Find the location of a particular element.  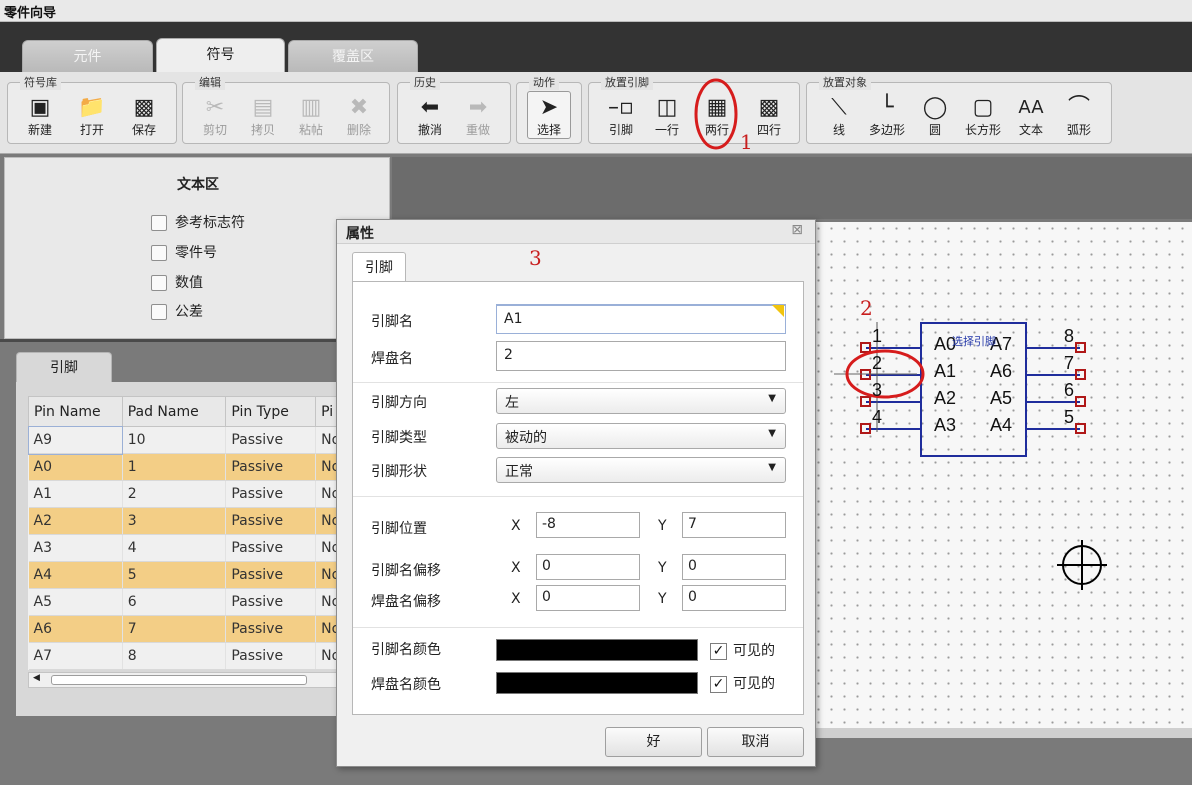

name-offset-x-field: 0 is located at coordinates (588, 567).